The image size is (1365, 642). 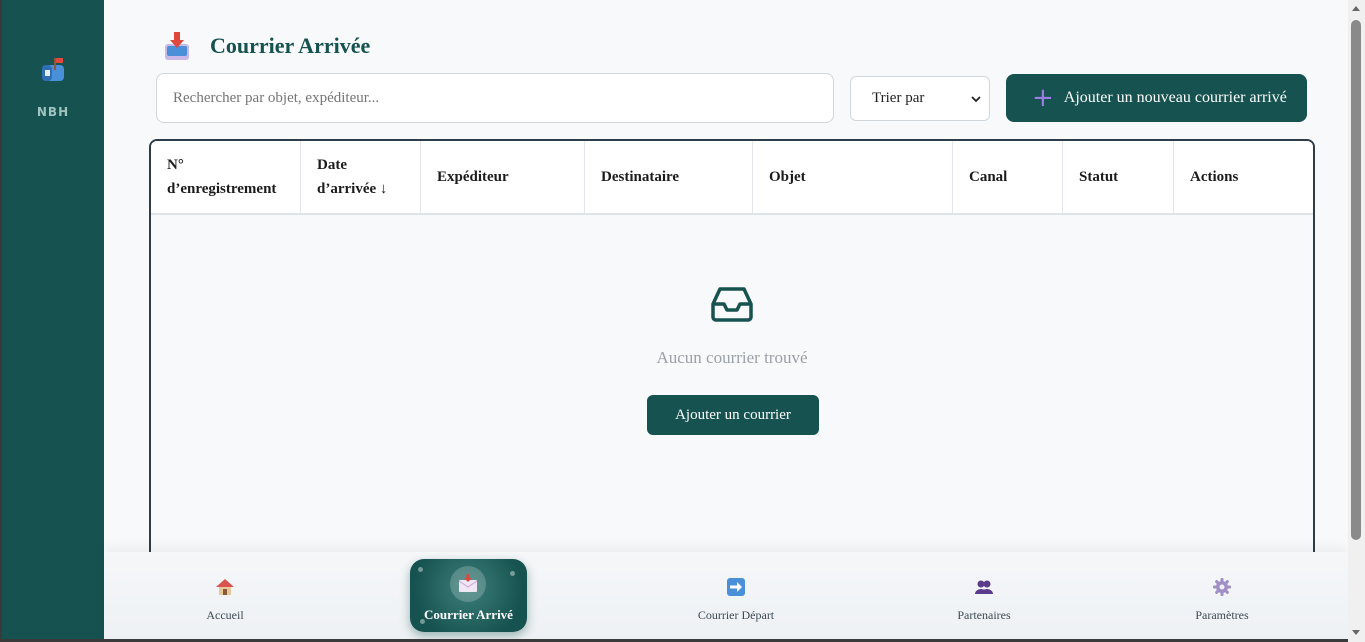 I want to click on add-new-courrier-label: Ajouter un nouveau courrier arrivé, so click(x=1175, y=97).